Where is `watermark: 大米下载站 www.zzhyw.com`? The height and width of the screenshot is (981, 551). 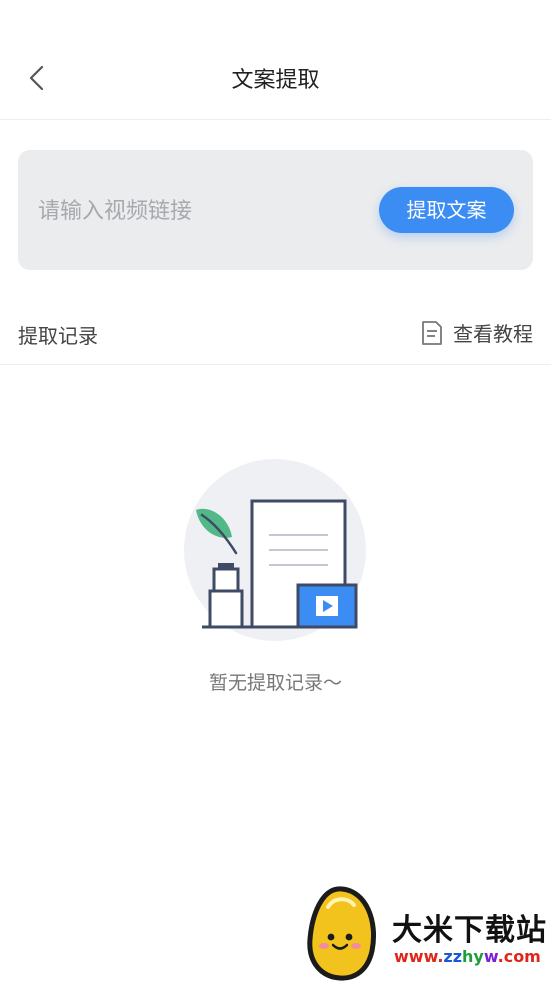
watermark: 大米下载站 www.zzhyw.com is located at coordinates (425, 933).